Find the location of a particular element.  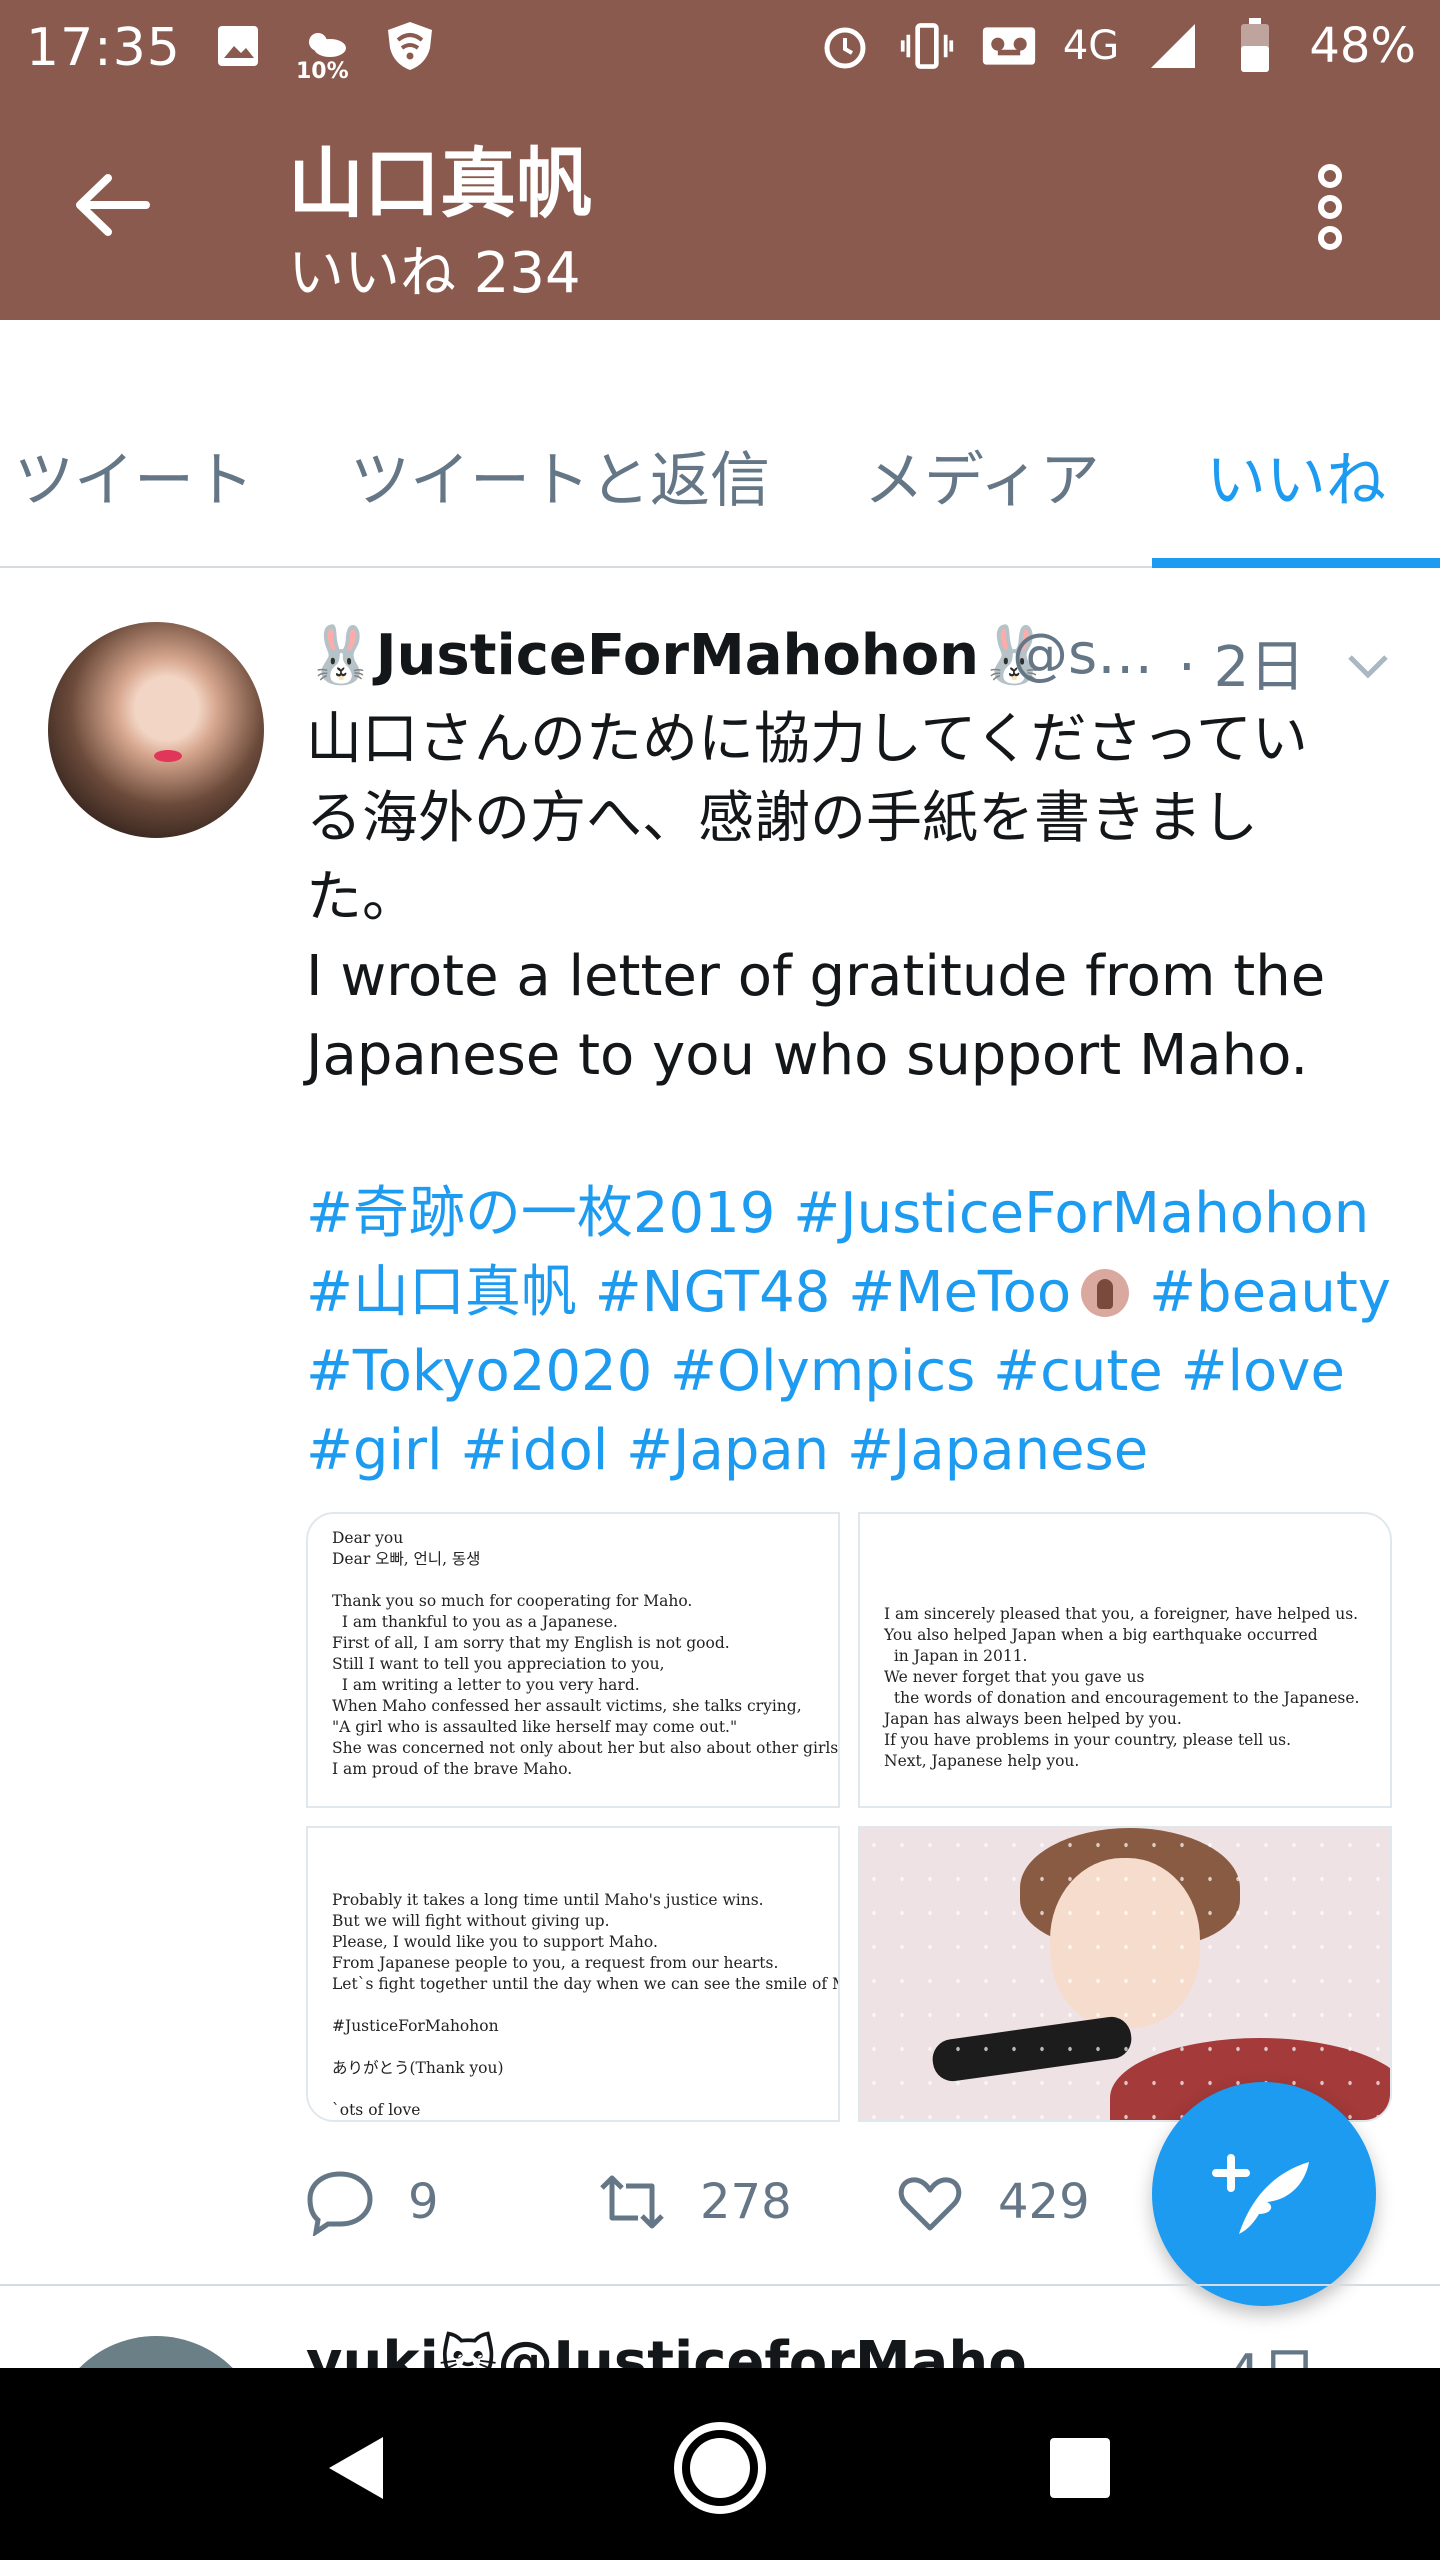

tab-likes: いいね is located at coordinates (1296, 475).